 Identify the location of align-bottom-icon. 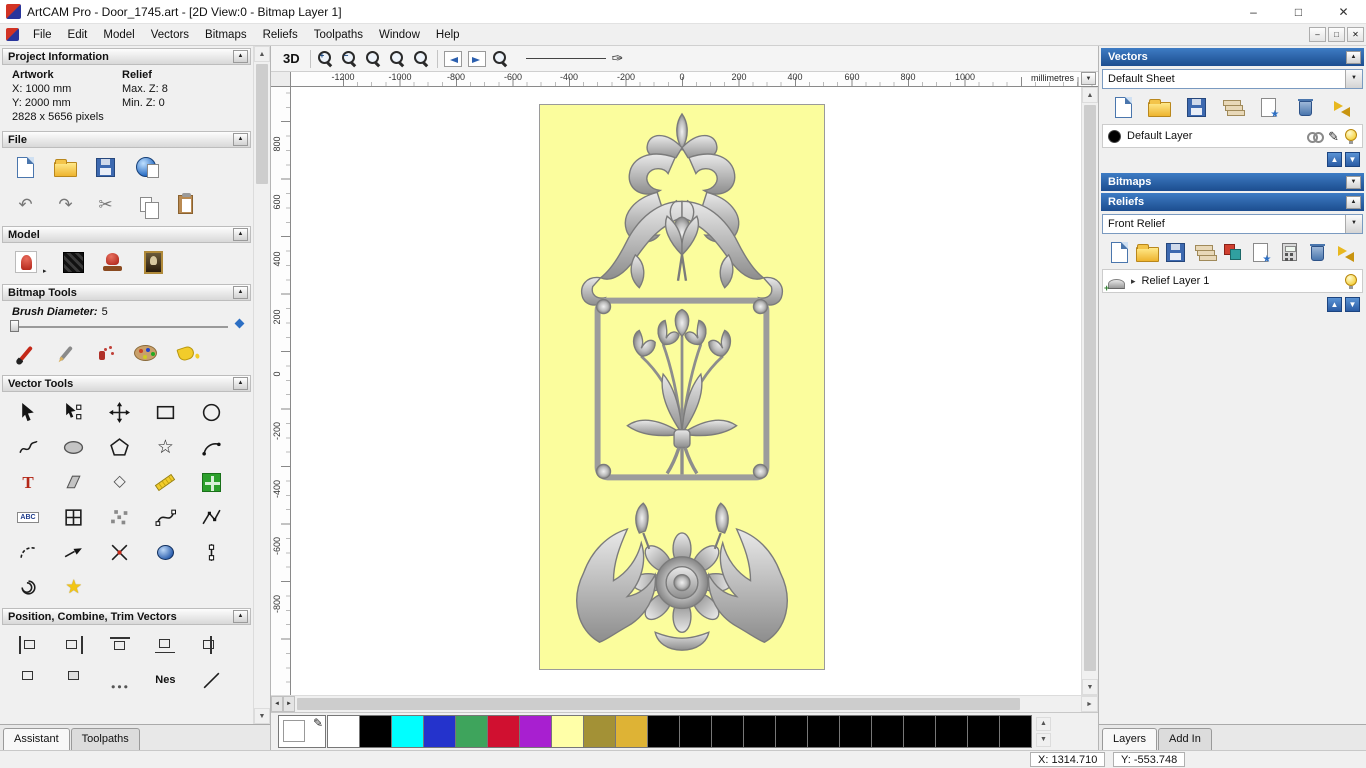
(165, 645).